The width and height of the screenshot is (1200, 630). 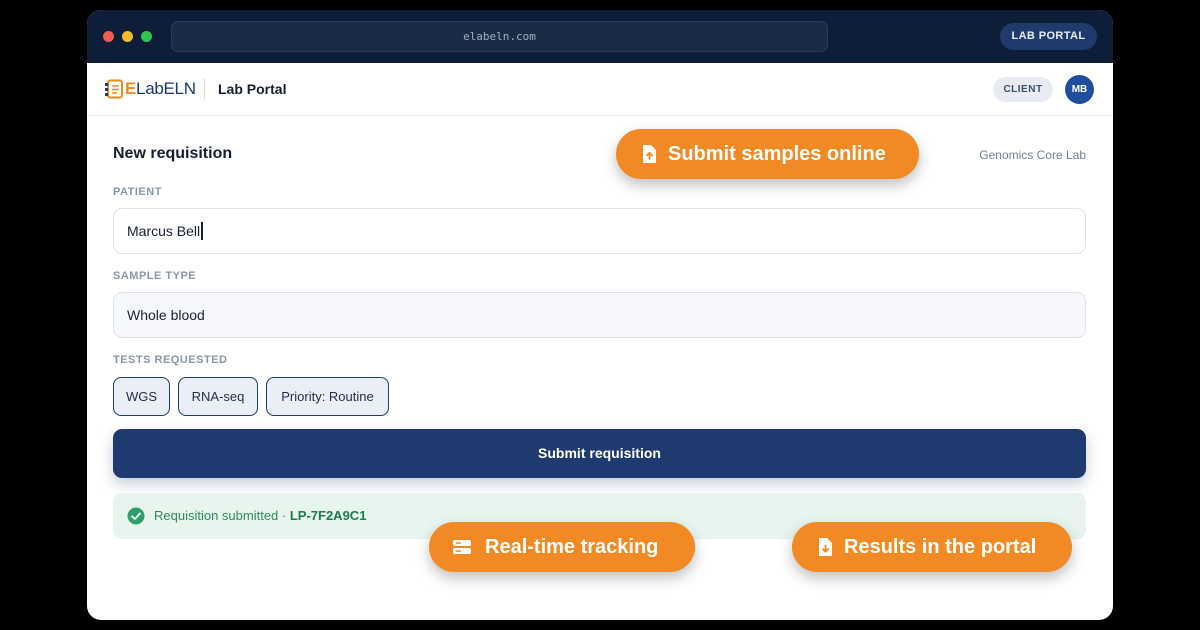 I want to click on patient-label: PATIENT, so click(x=137, y=192).